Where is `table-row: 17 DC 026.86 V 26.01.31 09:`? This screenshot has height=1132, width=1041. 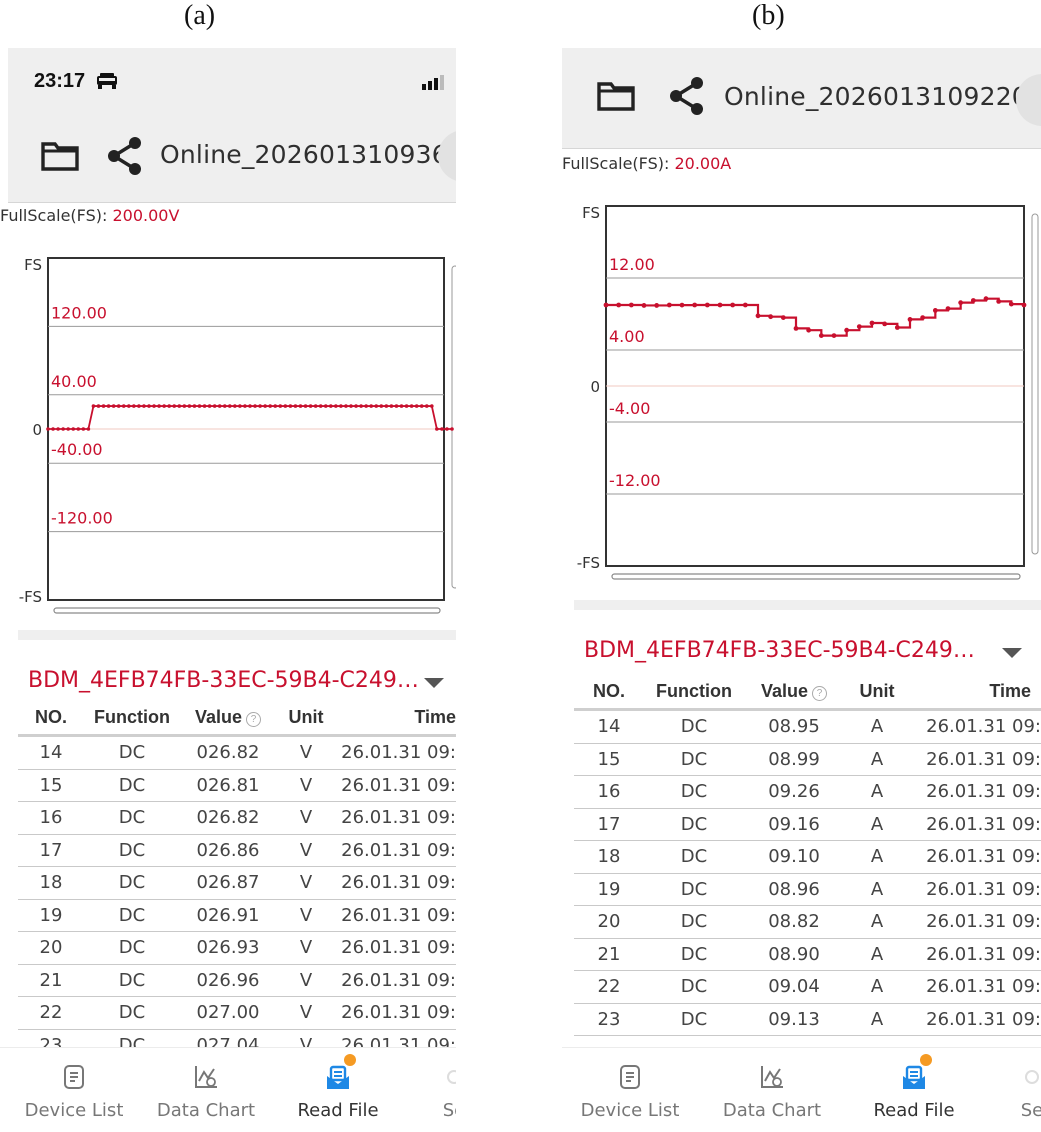 table-row: 17 DC 026.86 V 26.01.31 09: is located at coordinates (237, 850).